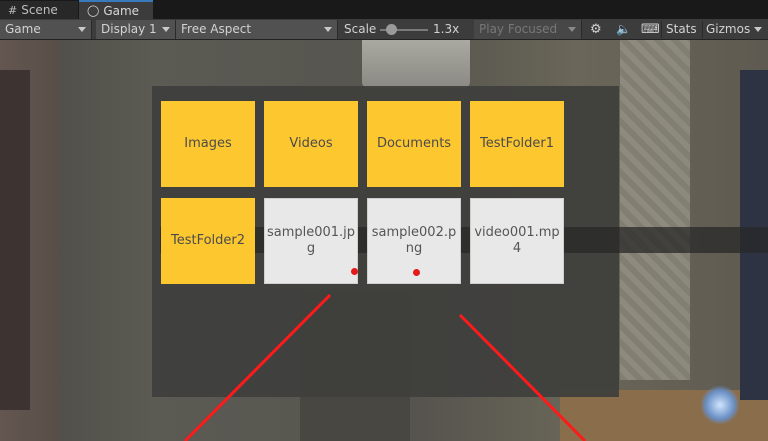 The width and height of the screenshot is (768, 441). Describe the element at coordinates (522, 377) in the screenshot. I see `right-pointer-ray` at that location.